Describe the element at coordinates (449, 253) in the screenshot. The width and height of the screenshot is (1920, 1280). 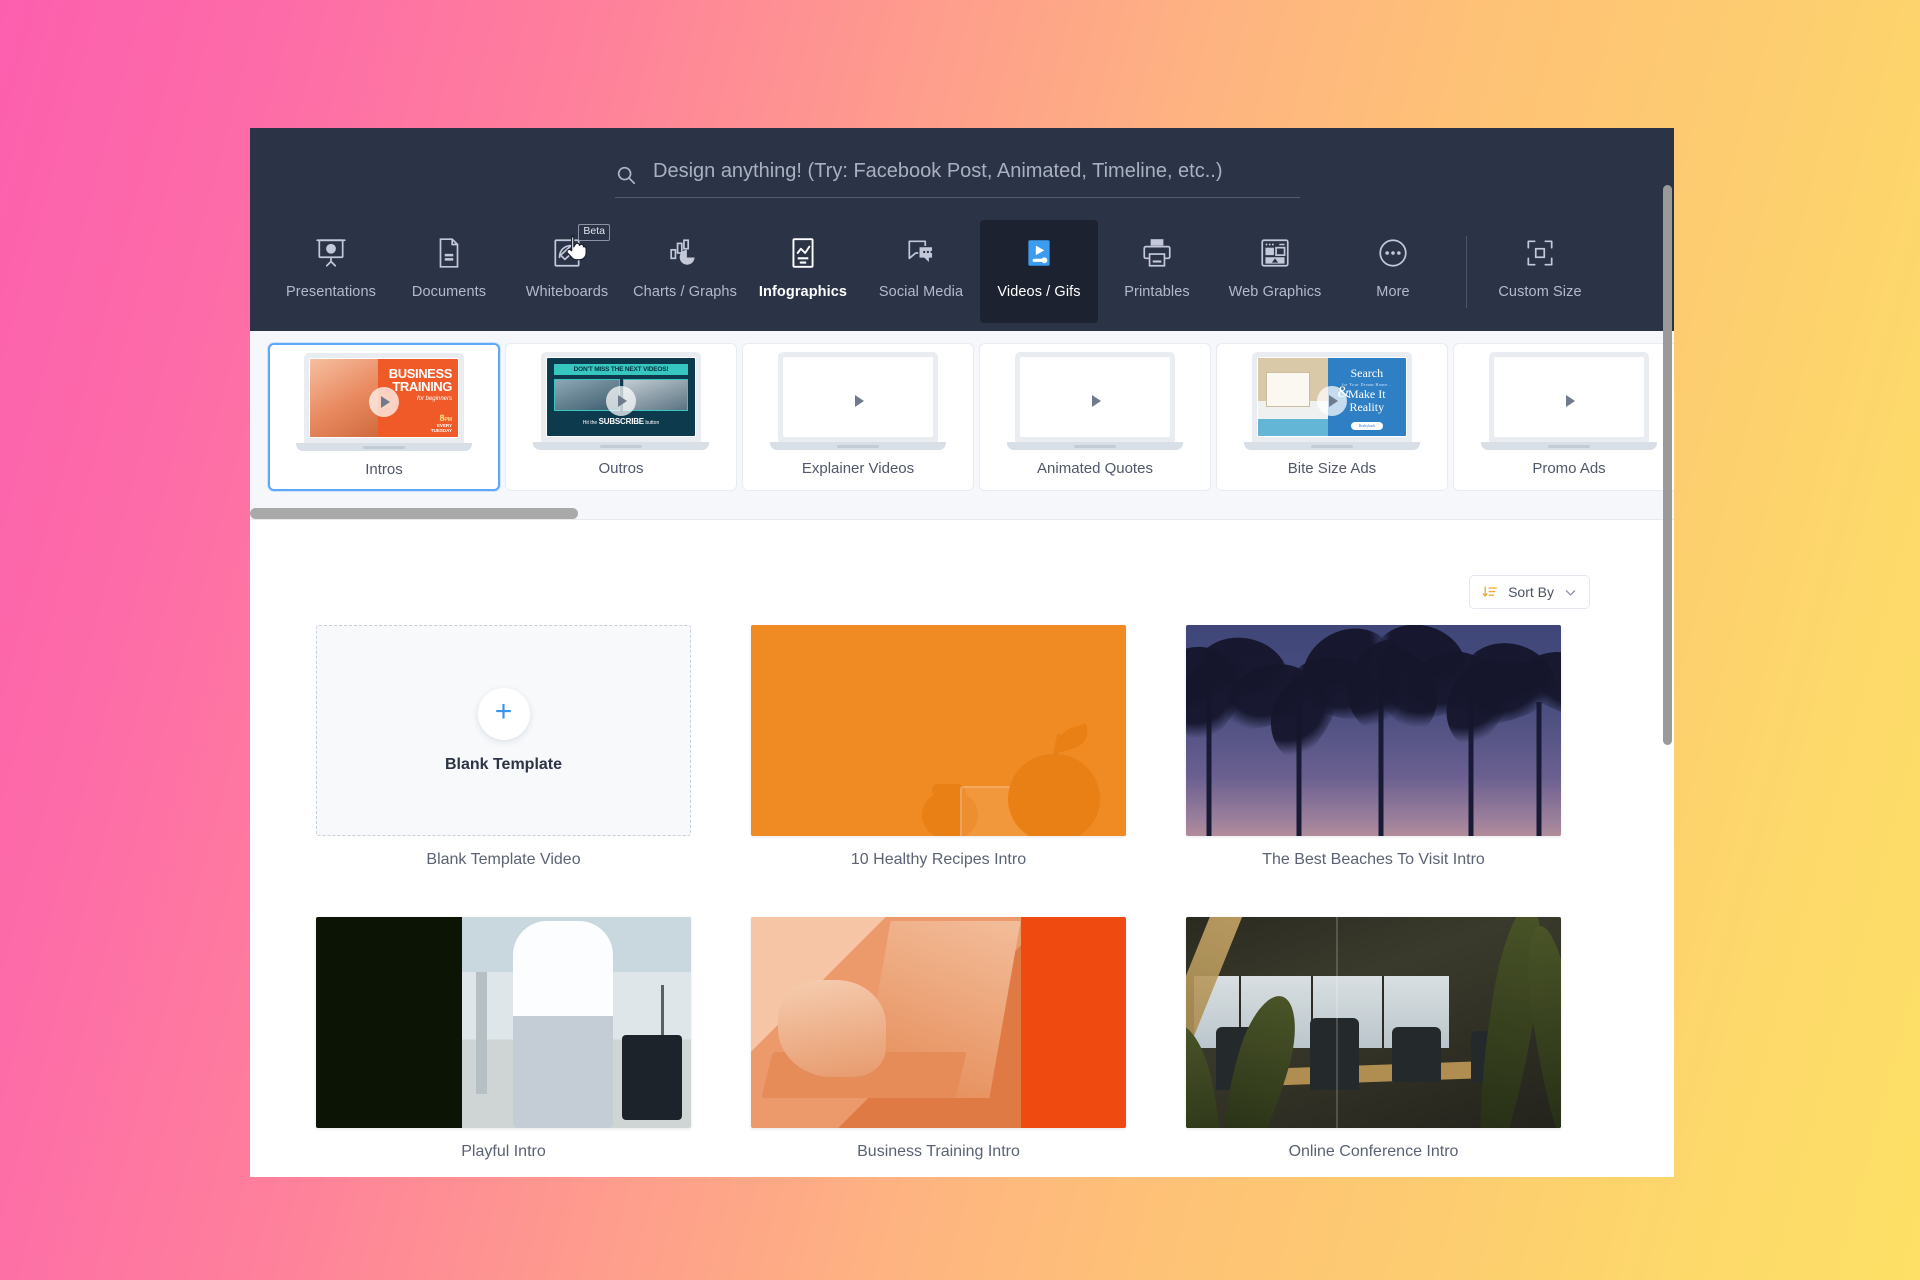
I see `document-icon` at that location.